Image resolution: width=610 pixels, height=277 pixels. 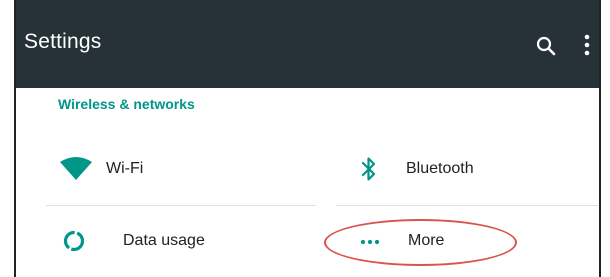 I want to click on more-horiz-icon, so click(x=370, y=242).